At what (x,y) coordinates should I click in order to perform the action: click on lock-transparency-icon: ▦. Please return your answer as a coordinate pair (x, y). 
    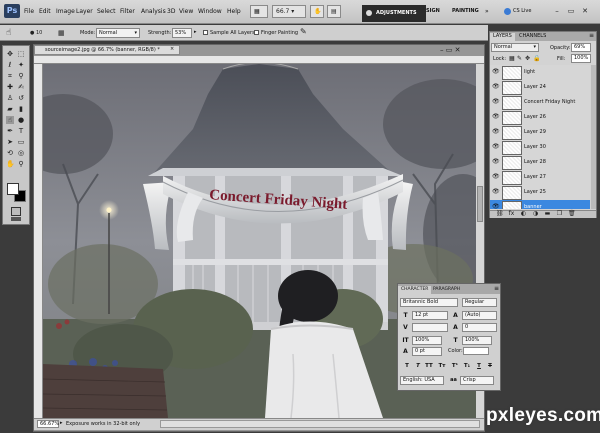
    Looking at the image, I should click on (512, 58).